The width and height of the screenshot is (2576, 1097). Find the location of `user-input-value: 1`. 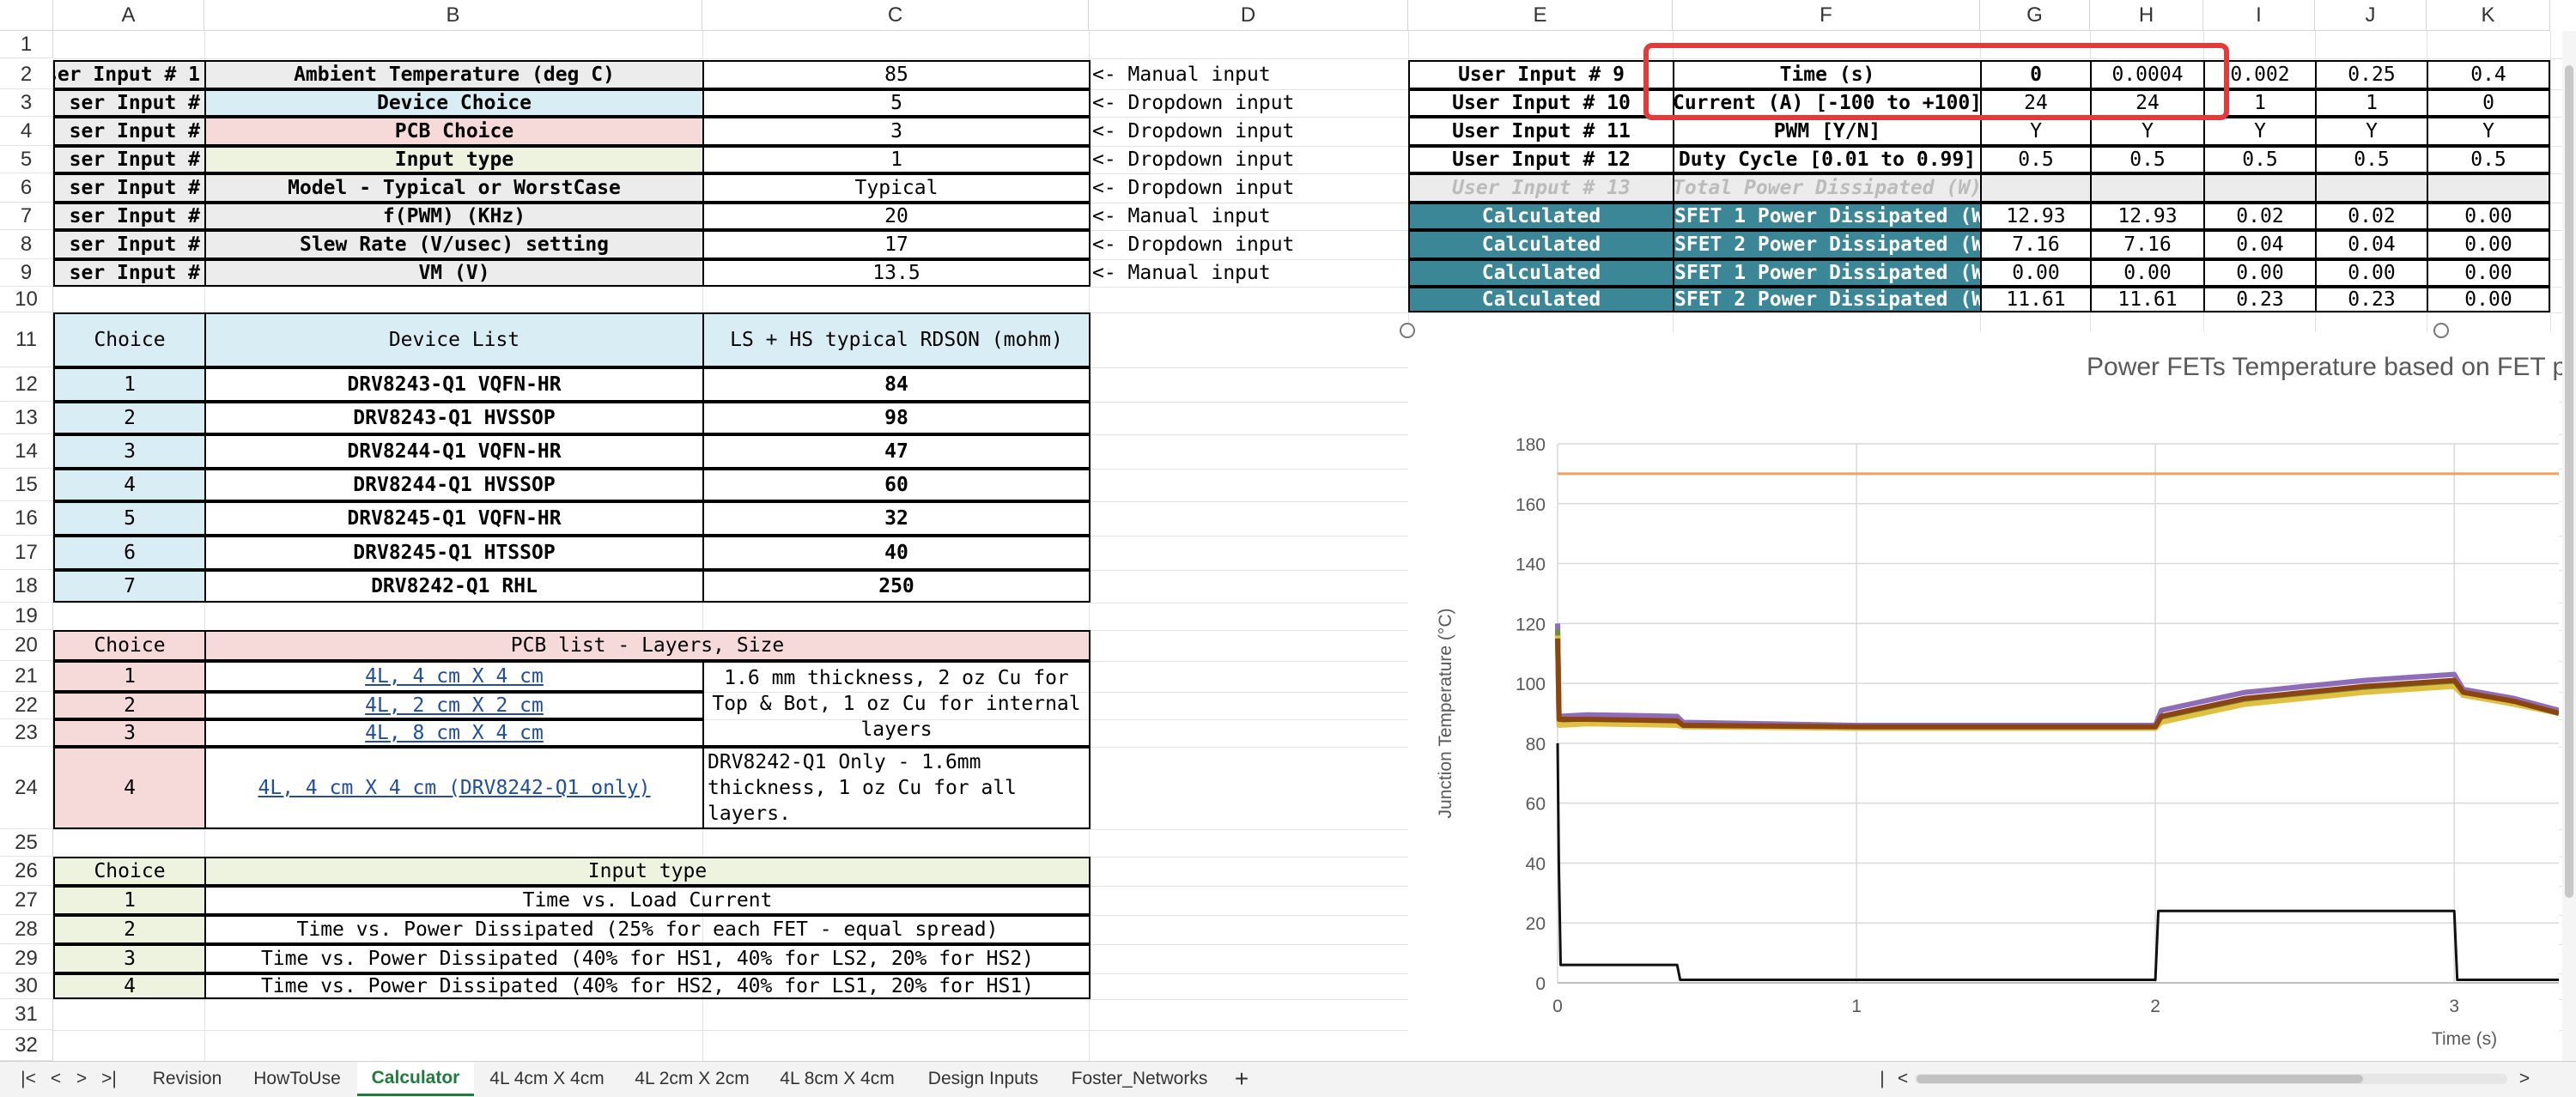

user-input-value: 1 is located at coordinates (896, 159).